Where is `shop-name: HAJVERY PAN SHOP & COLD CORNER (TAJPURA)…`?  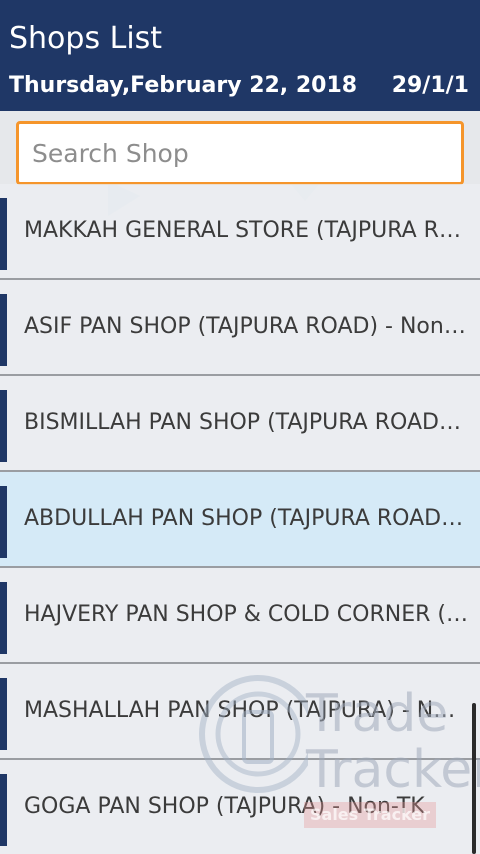
shop-name: HAJVERY PAN SHOP & COLD CORNER (TAJPURA)… is located at coordinates (246, 614).